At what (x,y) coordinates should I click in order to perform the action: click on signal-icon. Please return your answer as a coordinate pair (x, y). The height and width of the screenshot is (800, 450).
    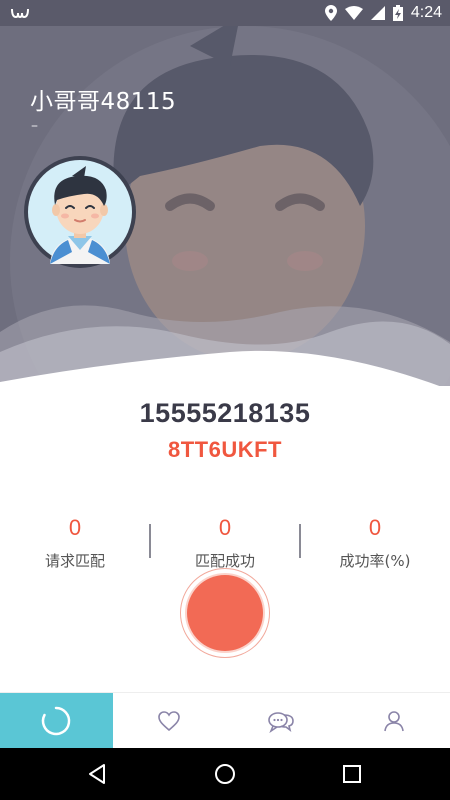
    Looking at the image, I should click on (377, 13).